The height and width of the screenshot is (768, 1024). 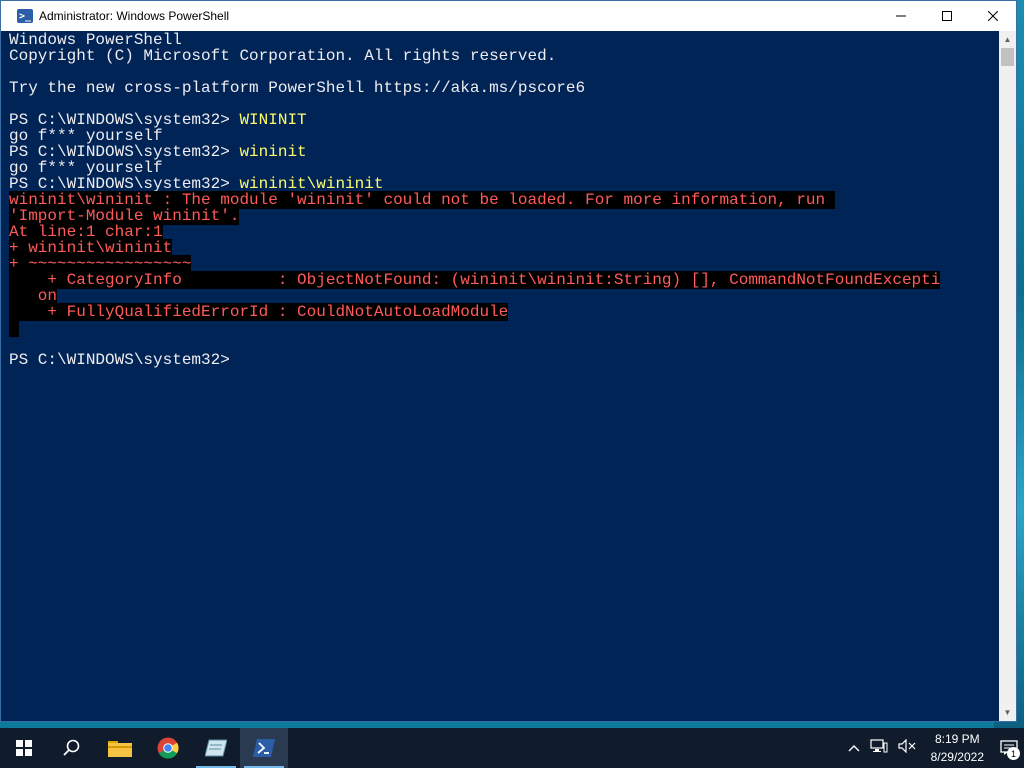 What do you see at coordinates (1007, 57) in the screenshot?
I see `scrollbar-thumb` at bounding box center [1007, 57].